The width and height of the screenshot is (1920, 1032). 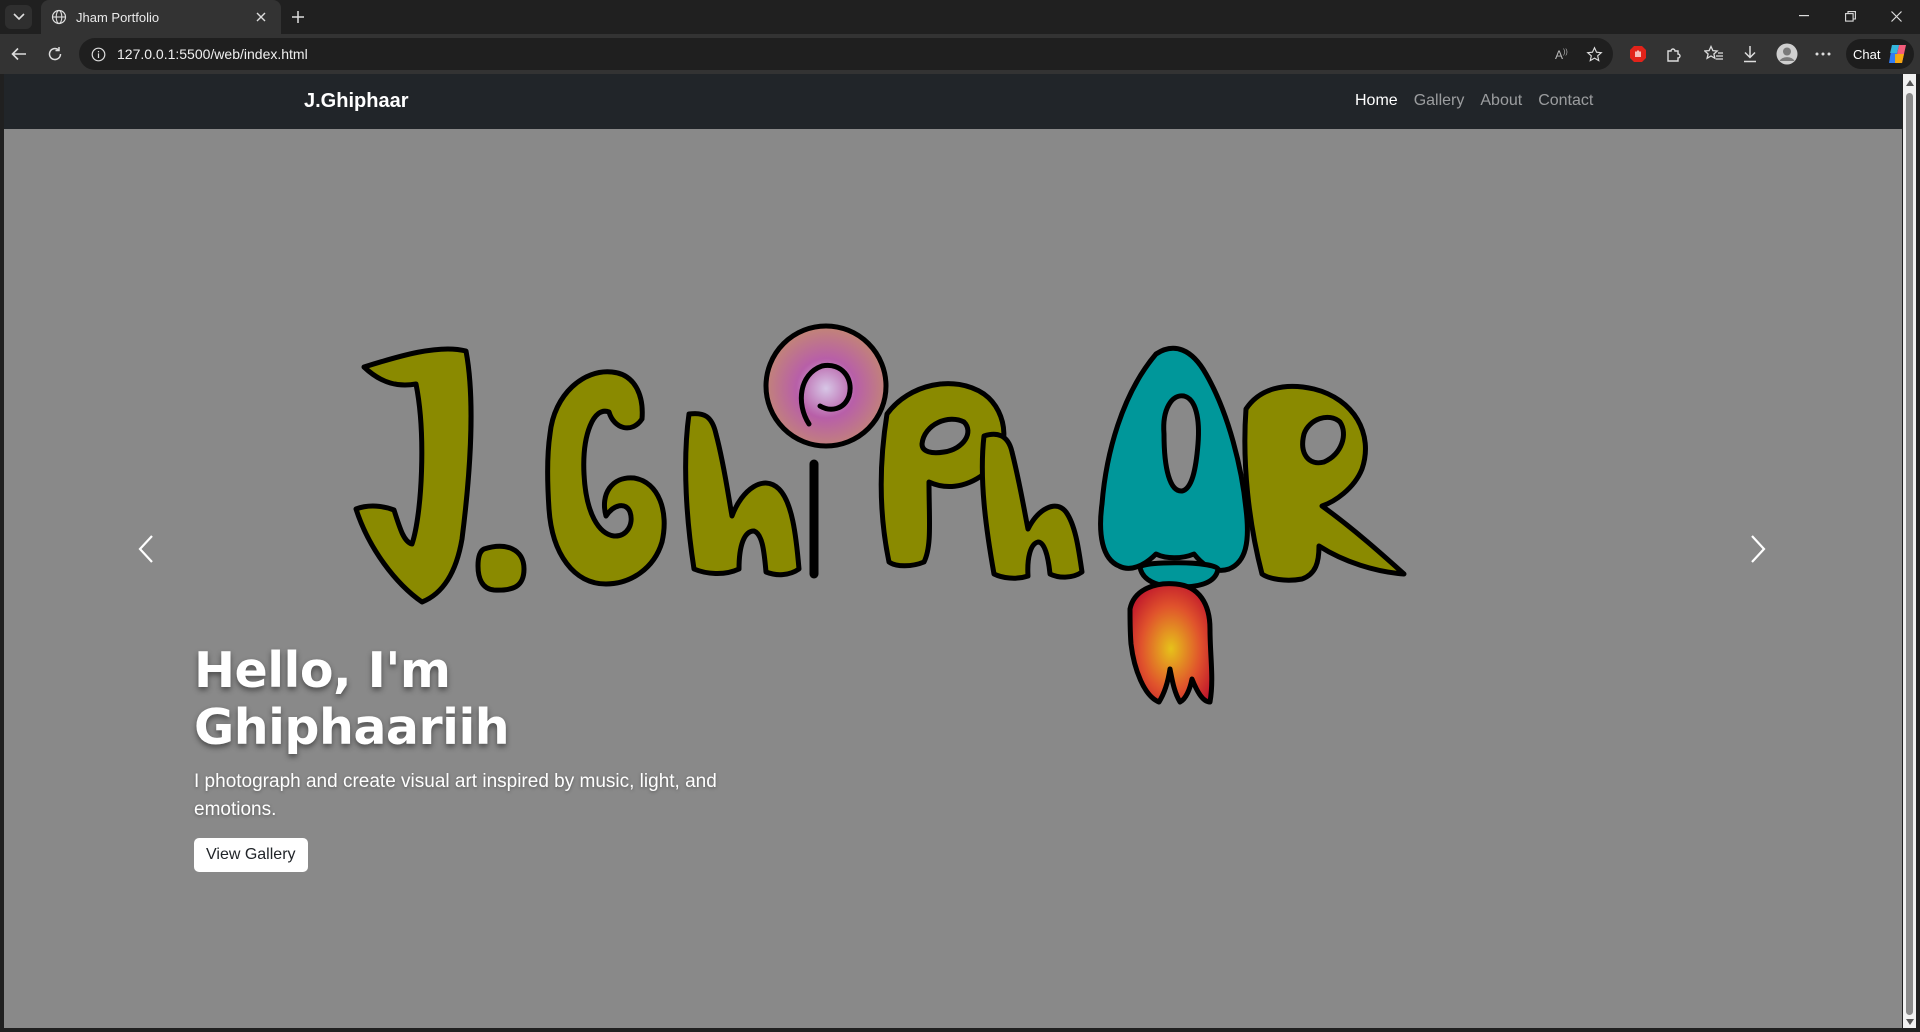 What do you see at coordinates (1171, 643) in the screenshot?
I see `logo-rocket-flame` at bounding box center [1171, 643].